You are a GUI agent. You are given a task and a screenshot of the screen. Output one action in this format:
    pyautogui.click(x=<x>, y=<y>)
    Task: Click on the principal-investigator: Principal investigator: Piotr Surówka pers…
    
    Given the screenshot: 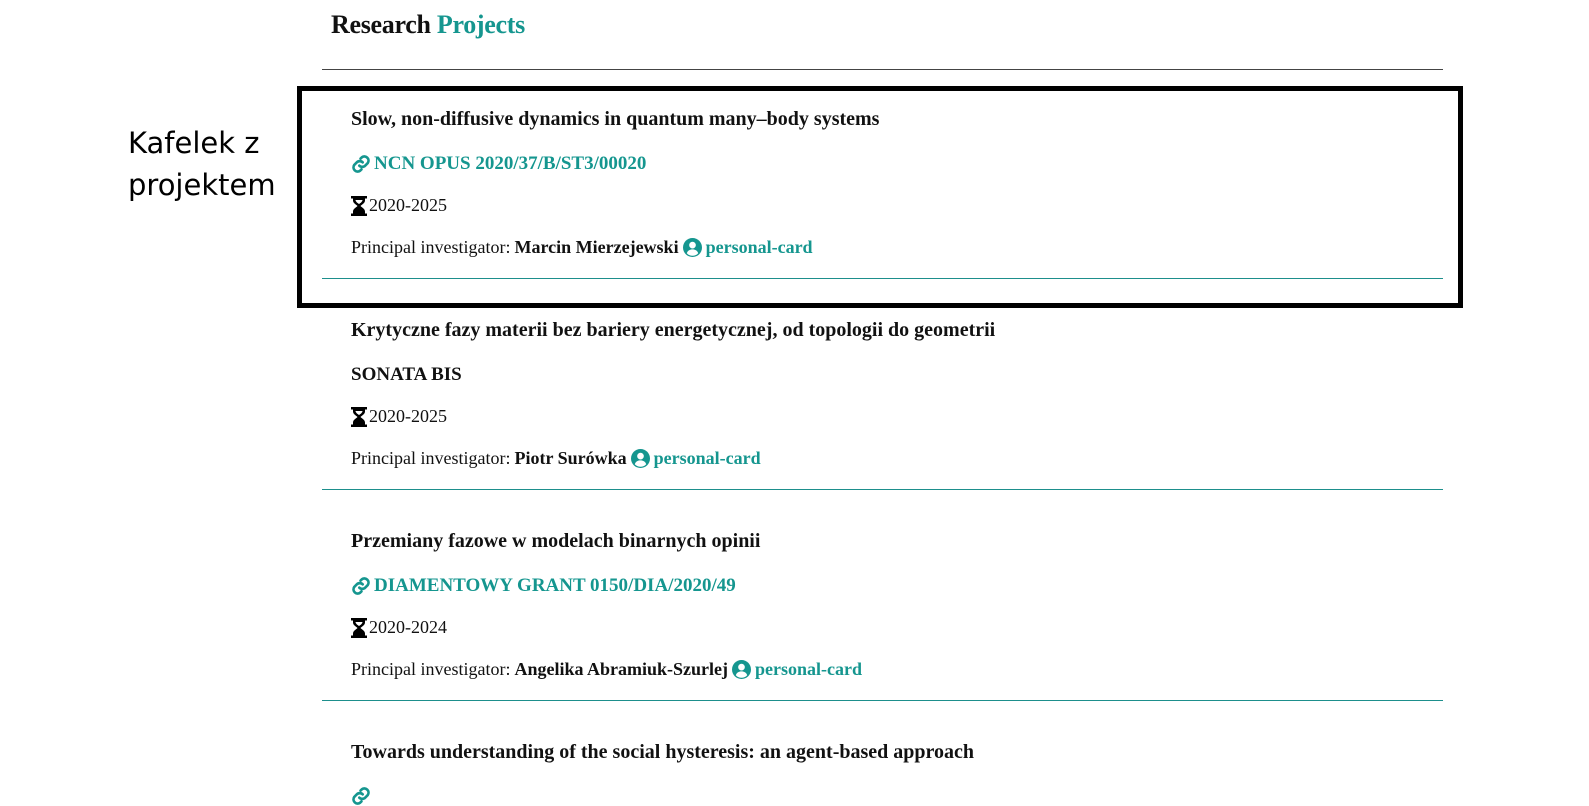 What is the action you would take?
    pyautogui.click(x=556, y=458)
    